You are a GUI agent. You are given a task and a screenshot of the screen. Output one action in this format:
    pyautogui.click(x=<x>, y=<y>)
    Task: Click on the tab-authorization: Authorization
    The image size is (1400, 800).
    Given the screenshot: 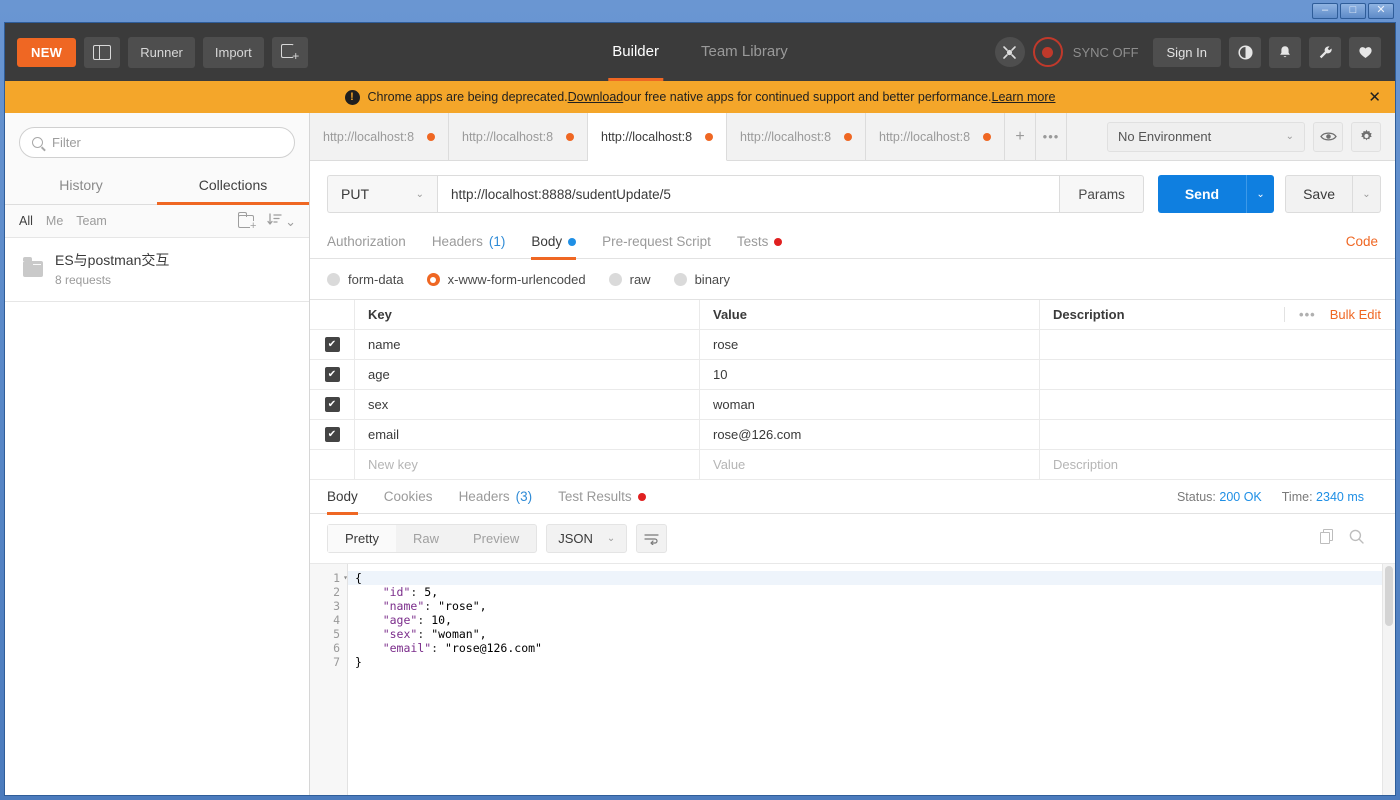 What is the action you would take?
    pyautogui.click(x=366, y=242)
    